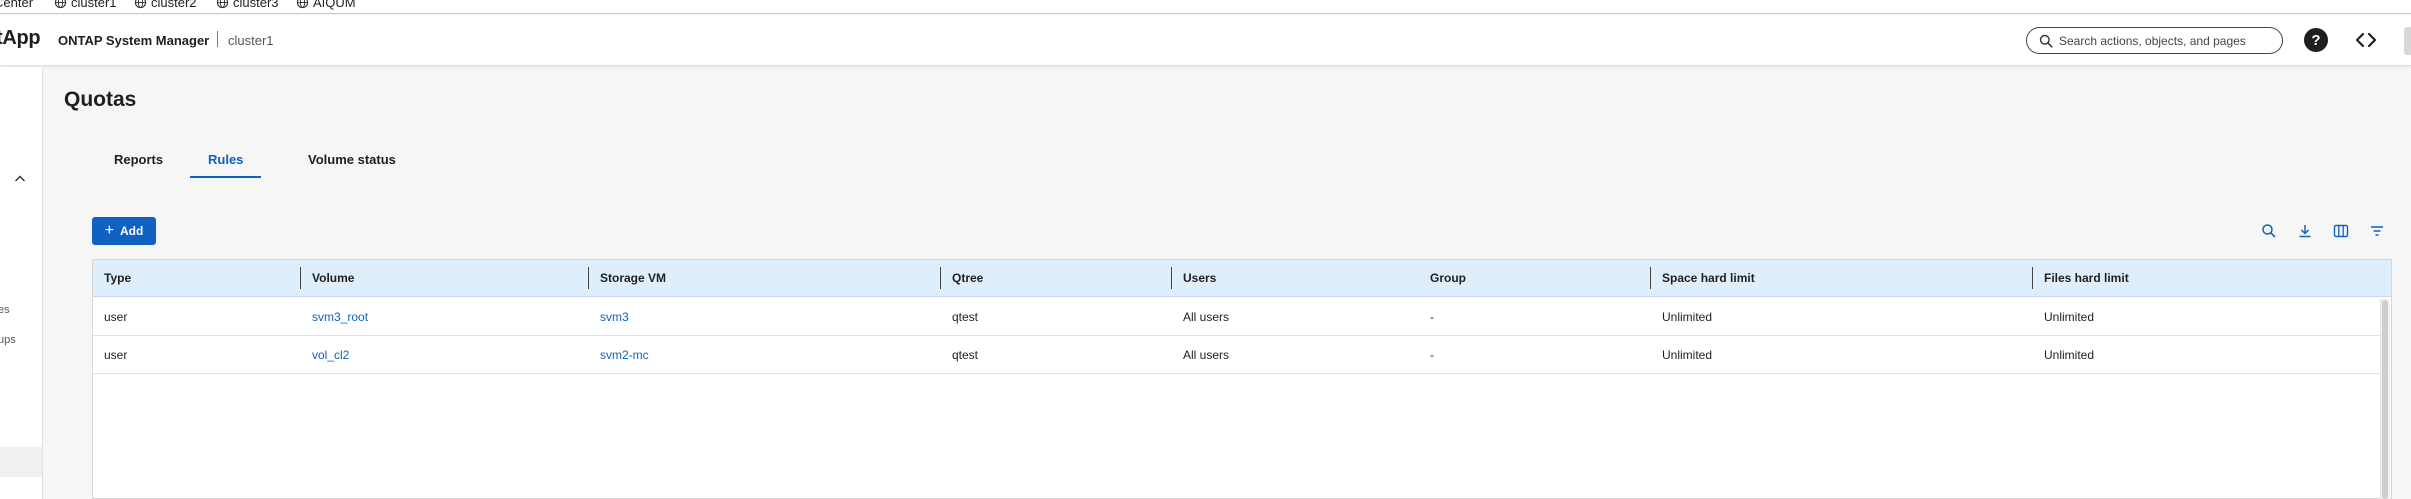 This screenshot has height=499, width=2411. What do you see at coordinates (8, 340) in the screenshot?
I see `nav-item-fragment: ups` at bounding box center [8, 340].